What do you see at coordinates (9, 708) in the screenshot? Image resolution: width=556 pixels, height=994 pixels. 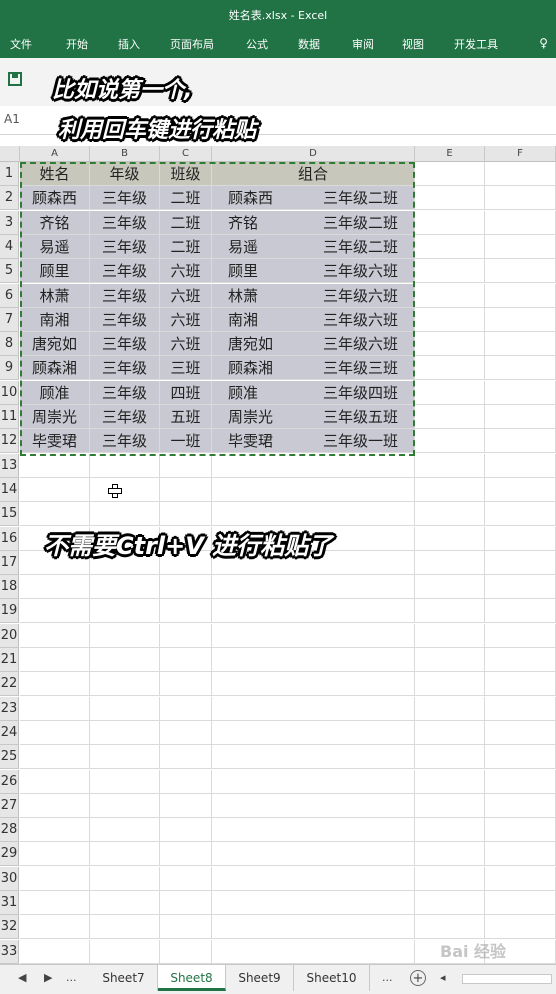 I see `row-header: 23` at bounding box center [9, 708].